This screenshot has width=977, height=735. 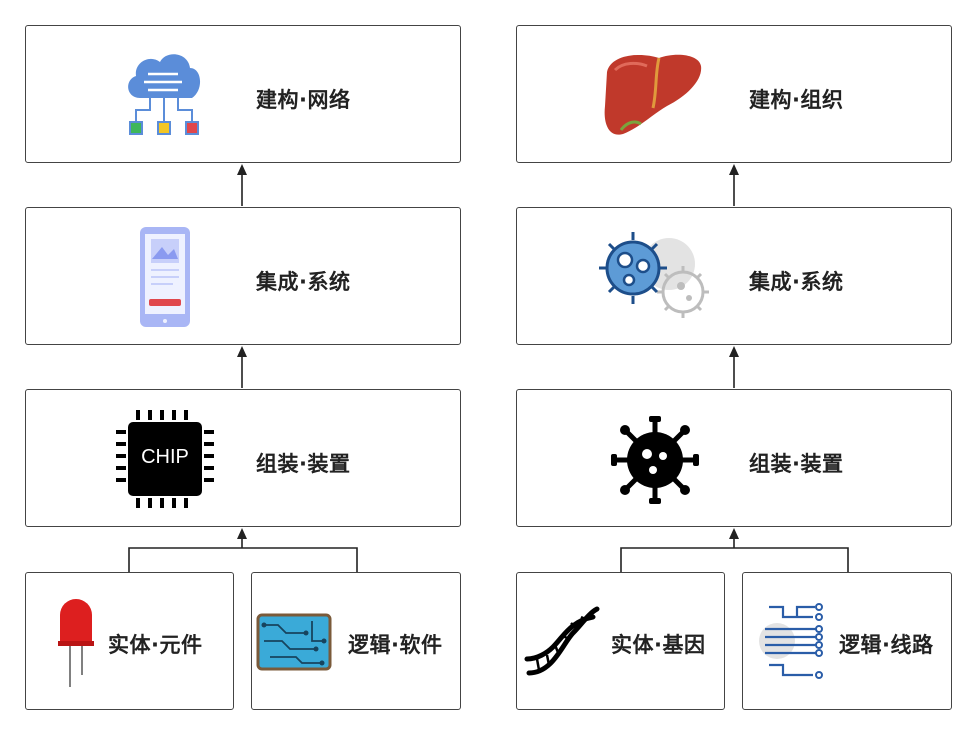 What do you see at coordinates (243, 276) in the screenshot?
I see `left-level3-box: 集成·系统` at bounding box center [243, 276].